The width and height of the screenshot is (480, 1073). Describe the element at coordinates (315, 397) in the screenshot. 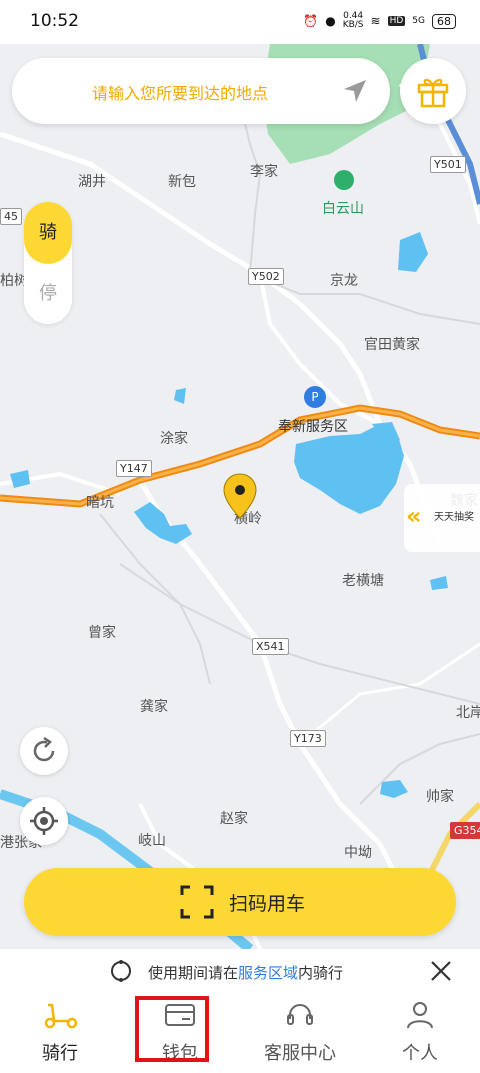

I see `parking-icon: P` at that location.